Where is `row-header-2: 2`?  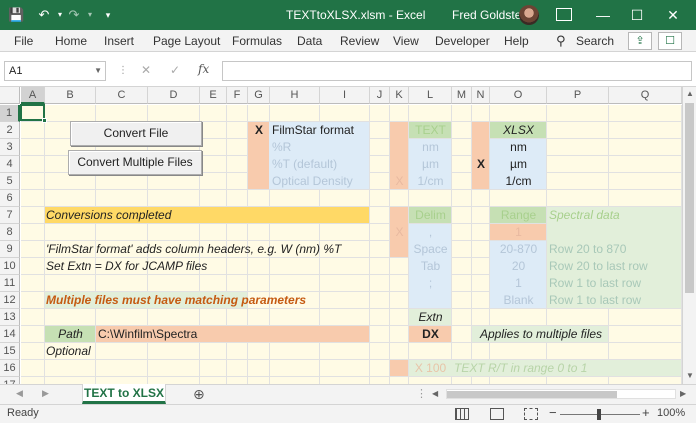 row-header-2: 2 is located at coordinates (10, 130).